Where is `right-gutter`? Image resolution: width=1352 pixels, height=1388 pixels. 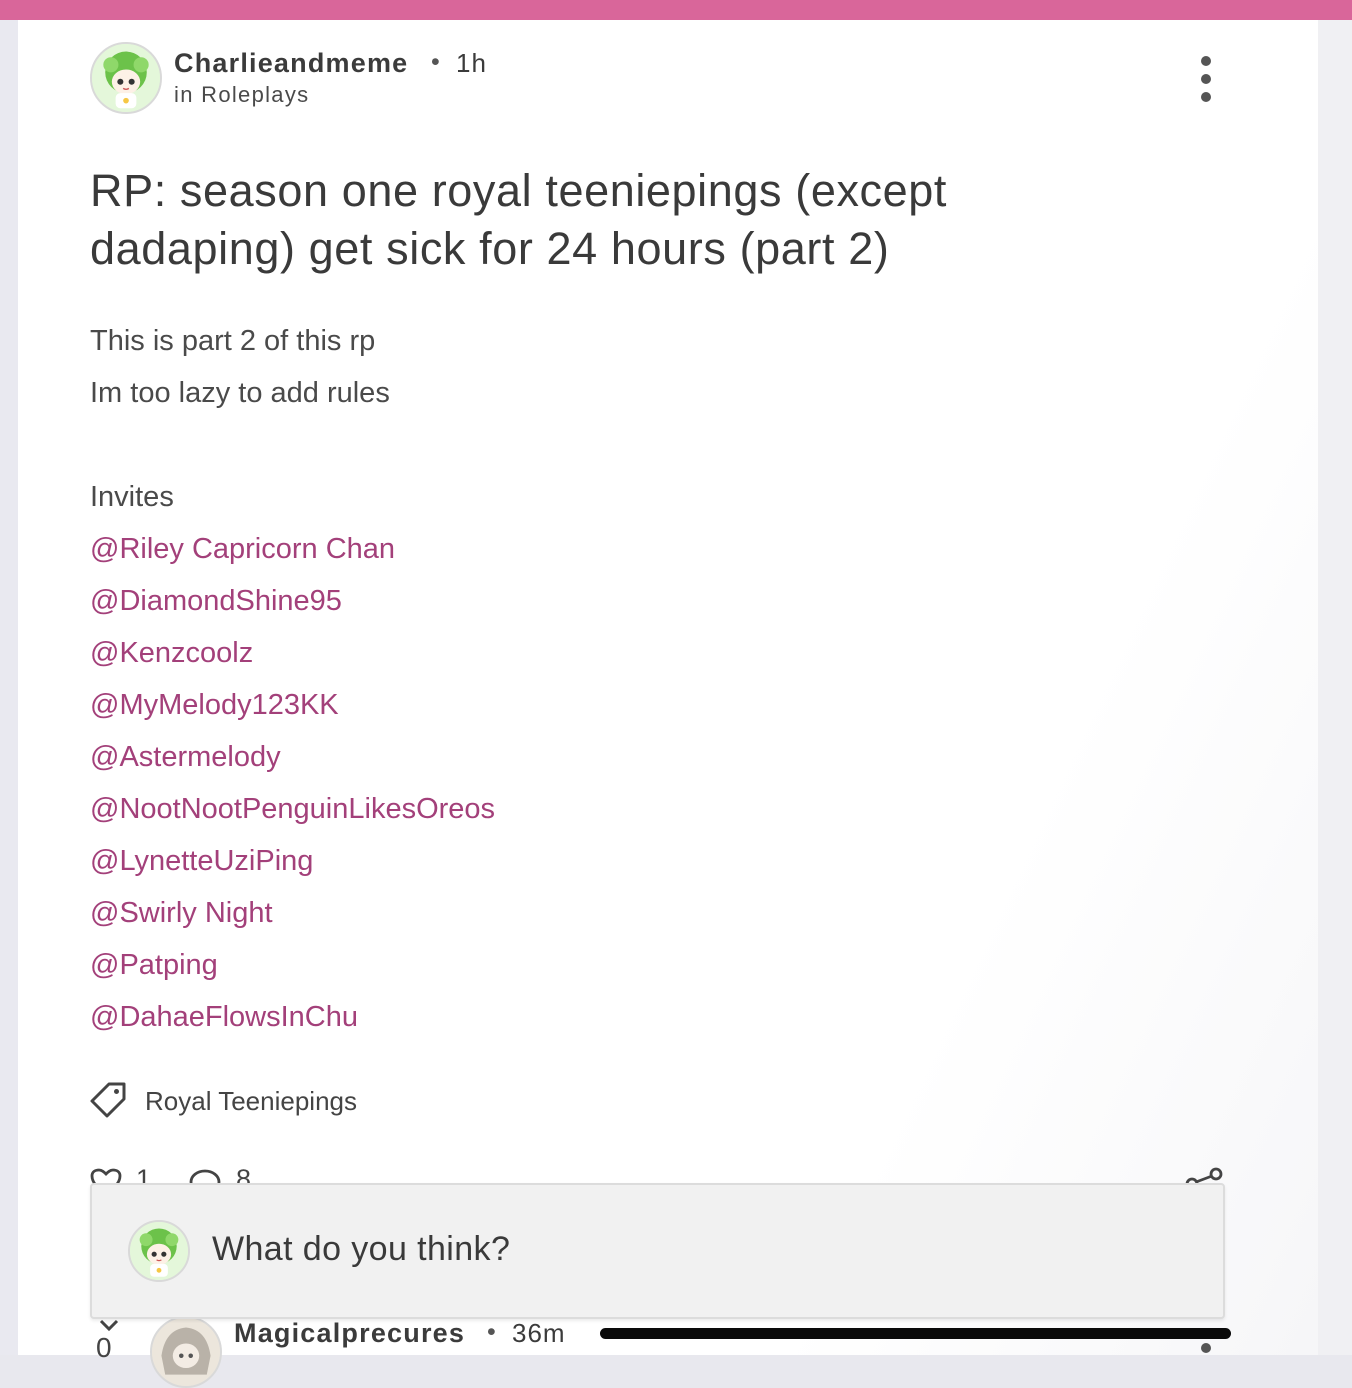
right-gutter is located at coordinates (1335, 687).